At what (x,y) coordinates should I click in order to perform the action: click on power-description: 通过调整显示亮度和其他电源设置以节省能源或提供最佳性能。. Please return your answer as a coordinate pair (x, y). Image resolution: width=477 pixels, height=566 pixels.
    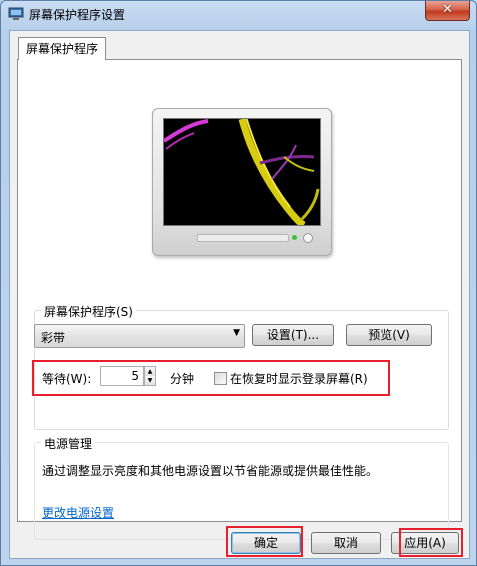
    Looking at the image, I should click on (210, 471).